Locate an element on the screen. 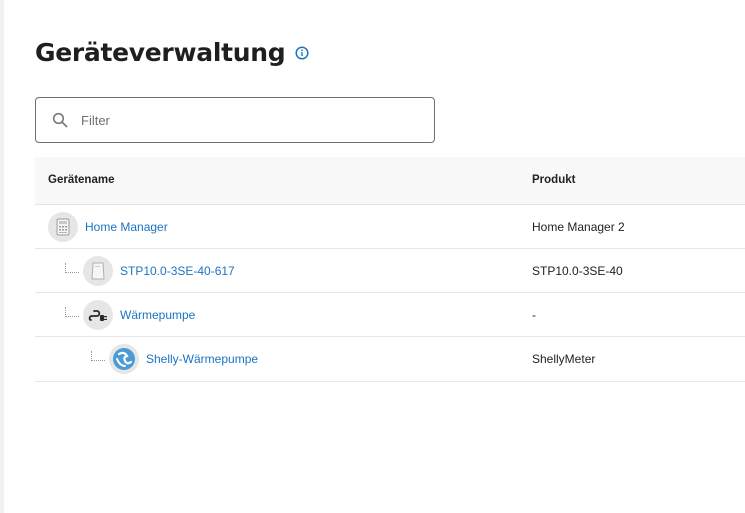 This screenshot has height=513, width=745. shelly-icon is located at coordinates (124, 359).